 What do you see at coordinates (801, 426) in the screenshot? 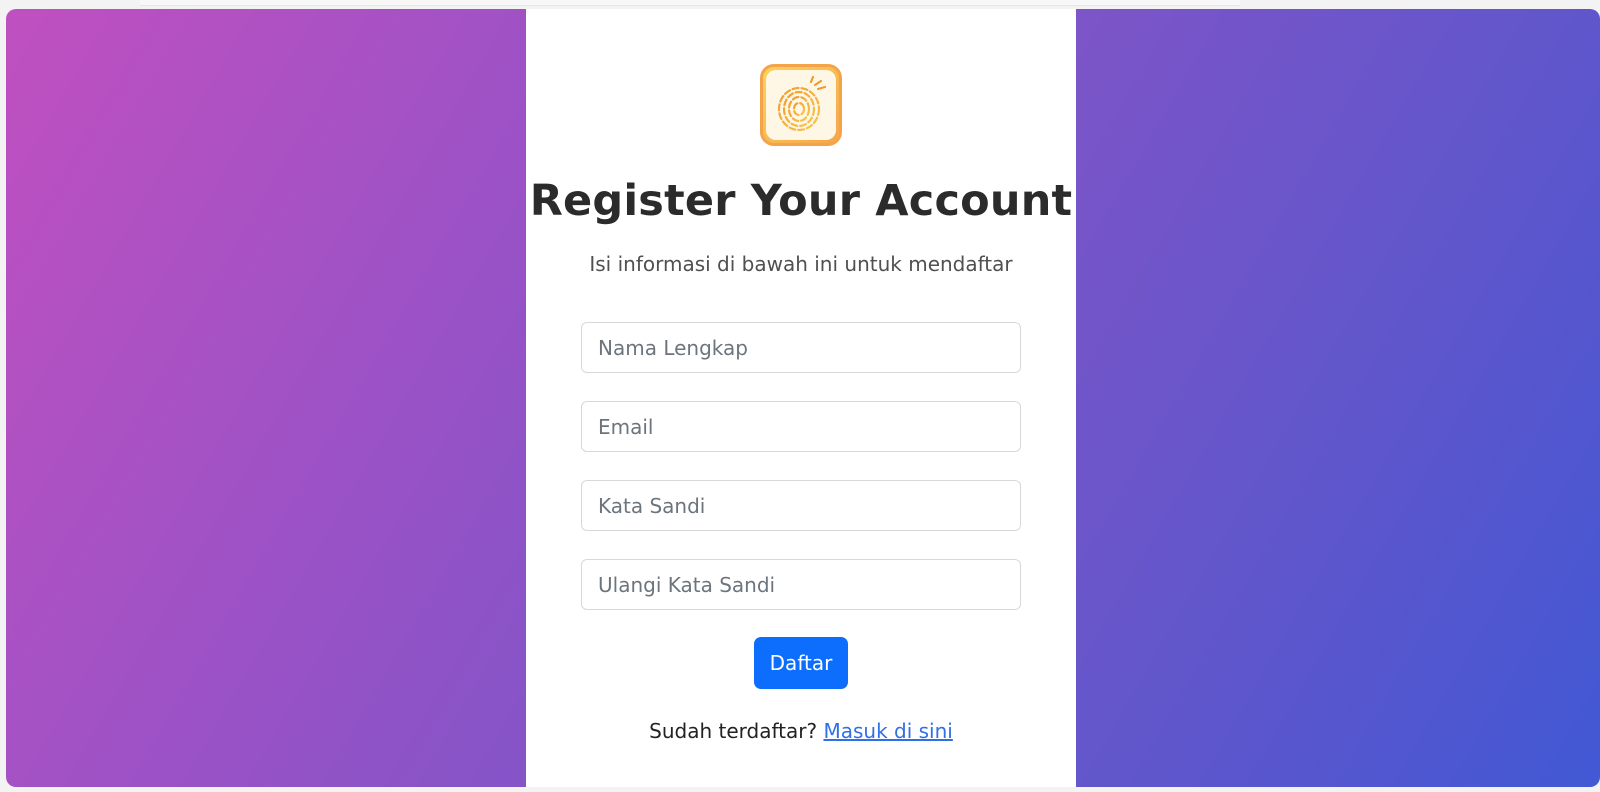
I see `email-input` at bounding box center [801, 426].